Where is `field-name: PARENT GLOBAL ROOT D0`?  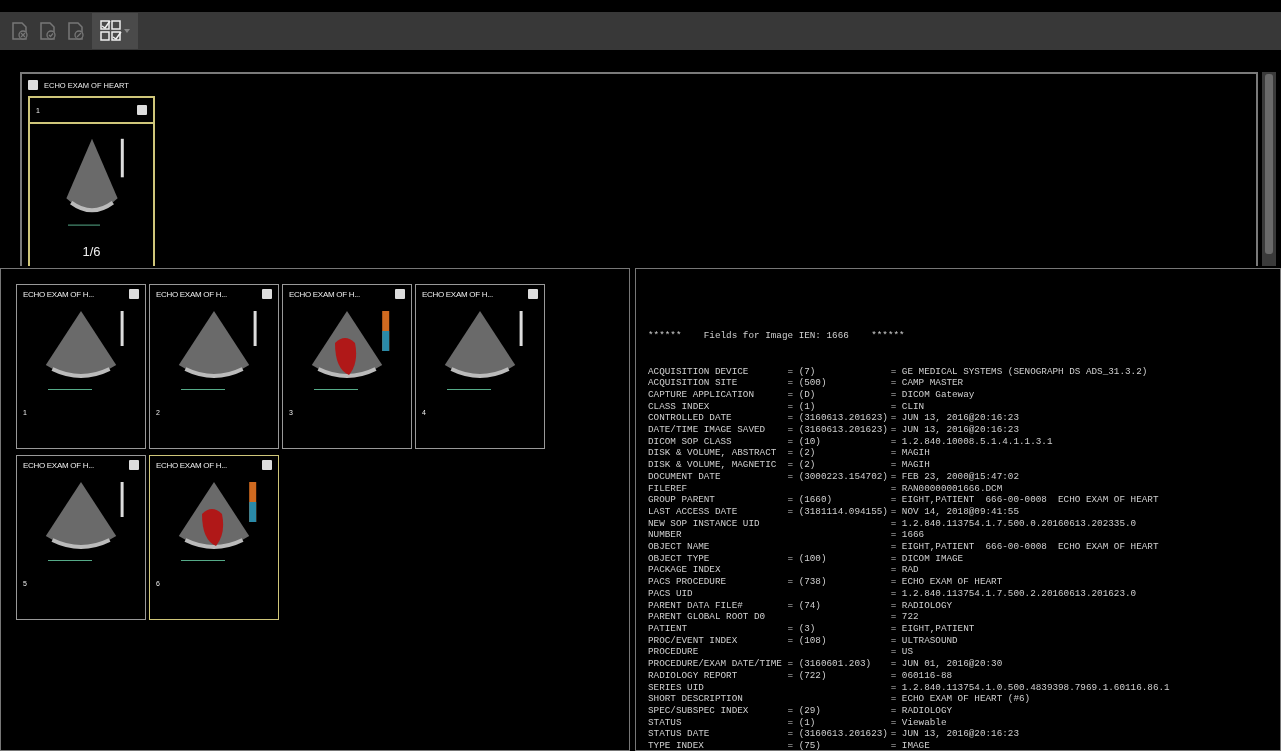 field-name: PARENT GLOBAL ROOT D0 is located at coordinates (707, 617).